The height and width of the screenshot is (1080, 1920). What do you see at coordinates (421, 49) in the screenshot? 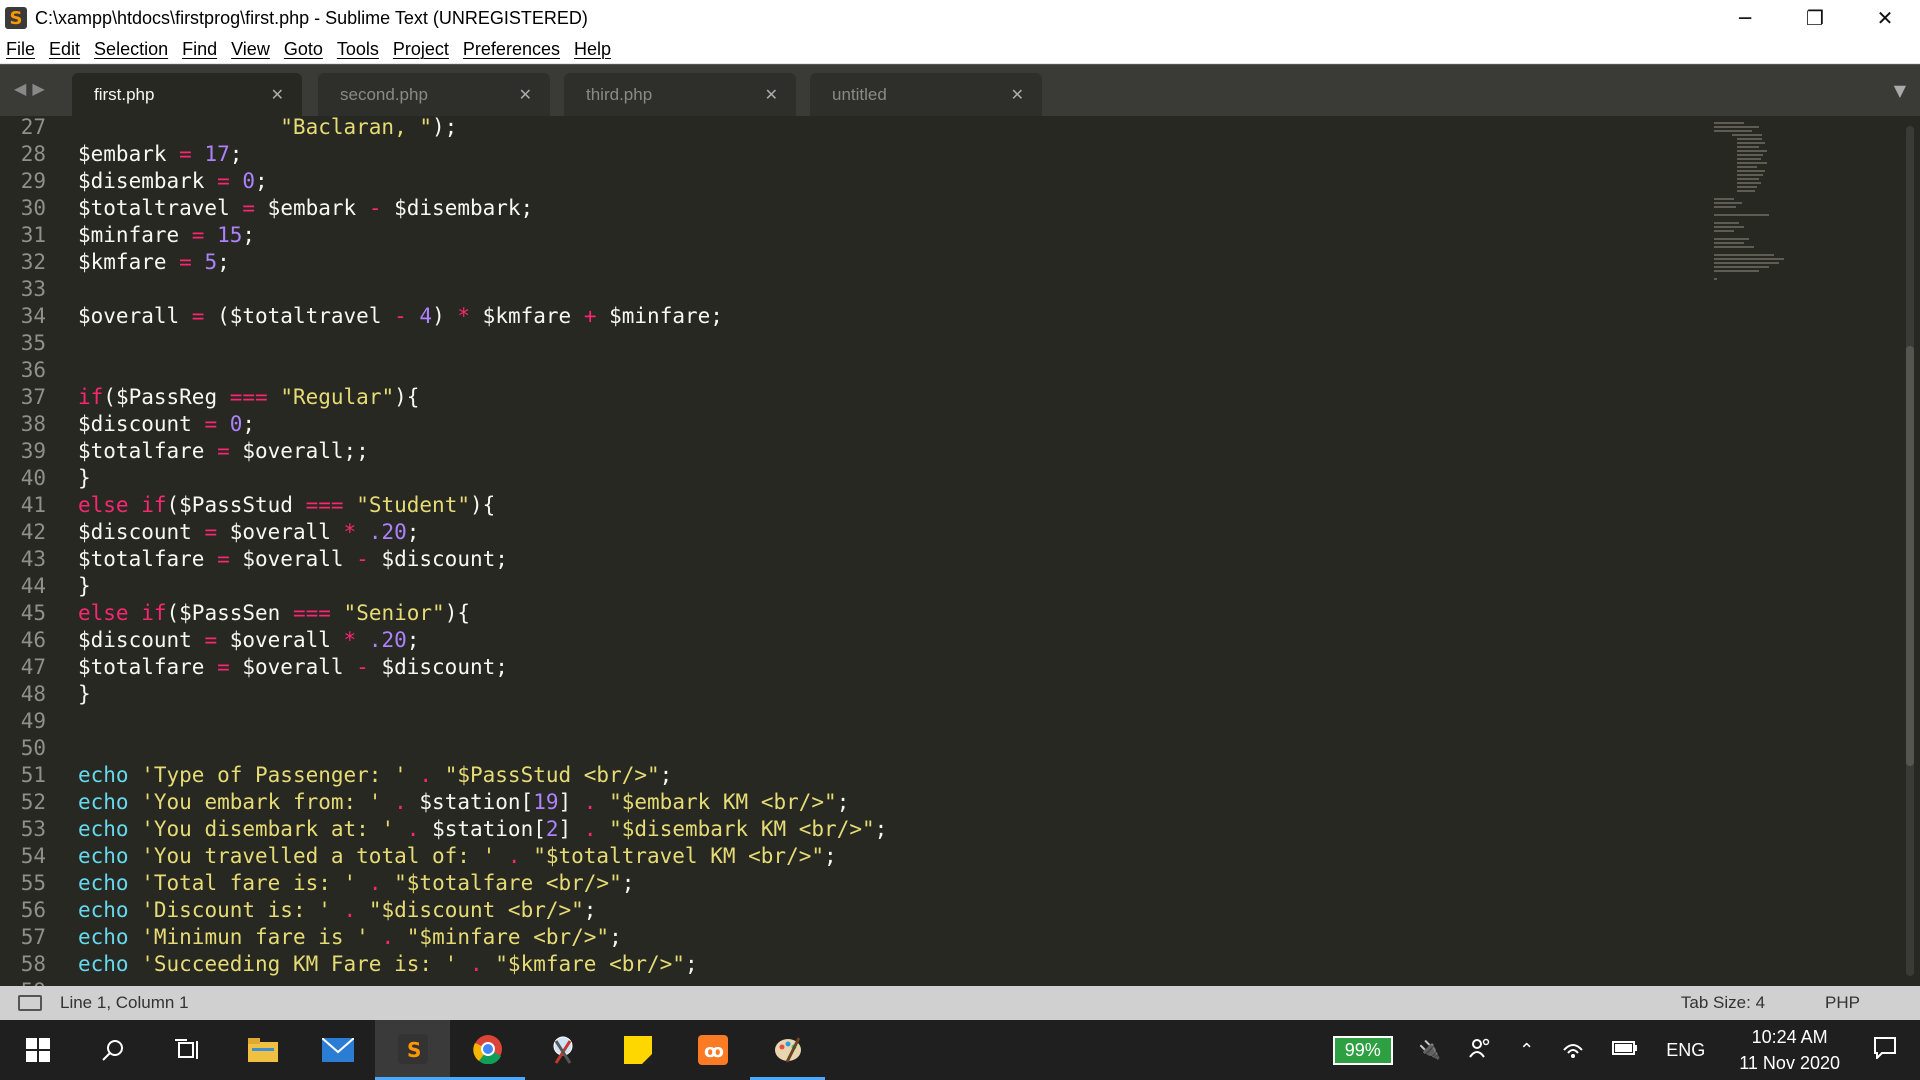
I see `menu-project: Project` at bounding box center [421, 49].